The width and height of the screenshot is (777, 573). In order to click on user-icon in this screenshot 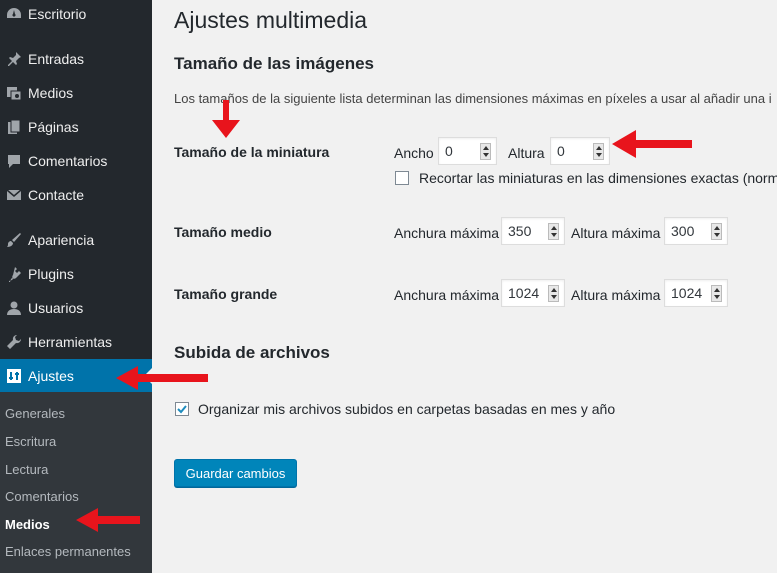, I will do `click(14, 308)`.